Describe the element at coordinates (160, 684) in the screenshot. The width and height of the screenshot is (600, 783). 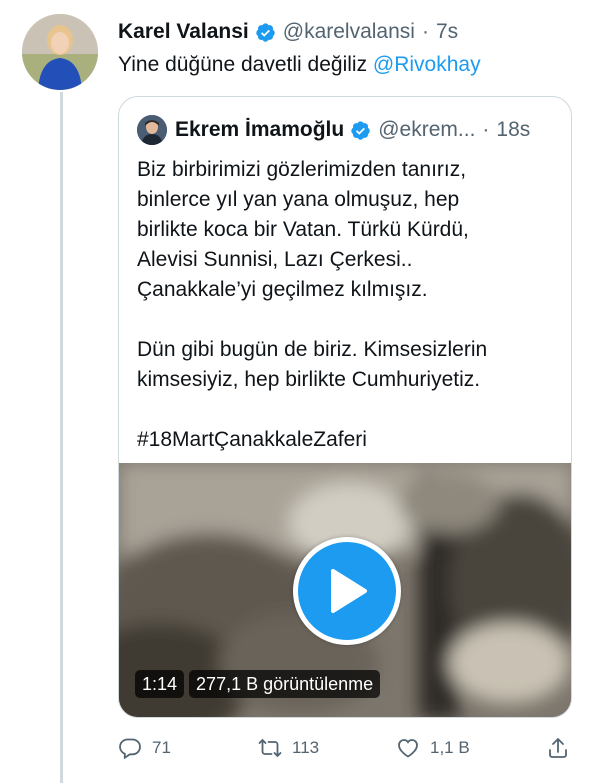
I see `video-duration: 1:14` at that location.